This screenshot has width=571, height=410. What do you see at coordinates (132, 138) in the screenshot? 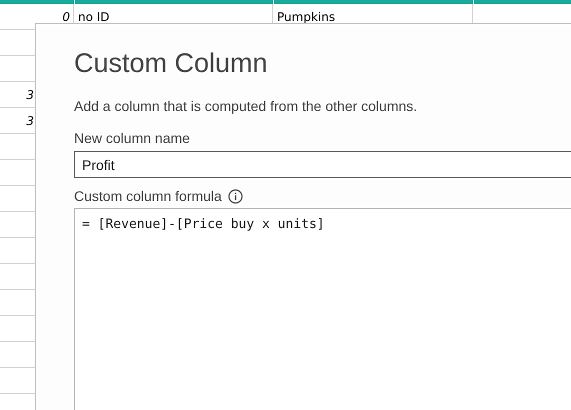
I see `field-label: New column name` at bounding box center [132, 138].